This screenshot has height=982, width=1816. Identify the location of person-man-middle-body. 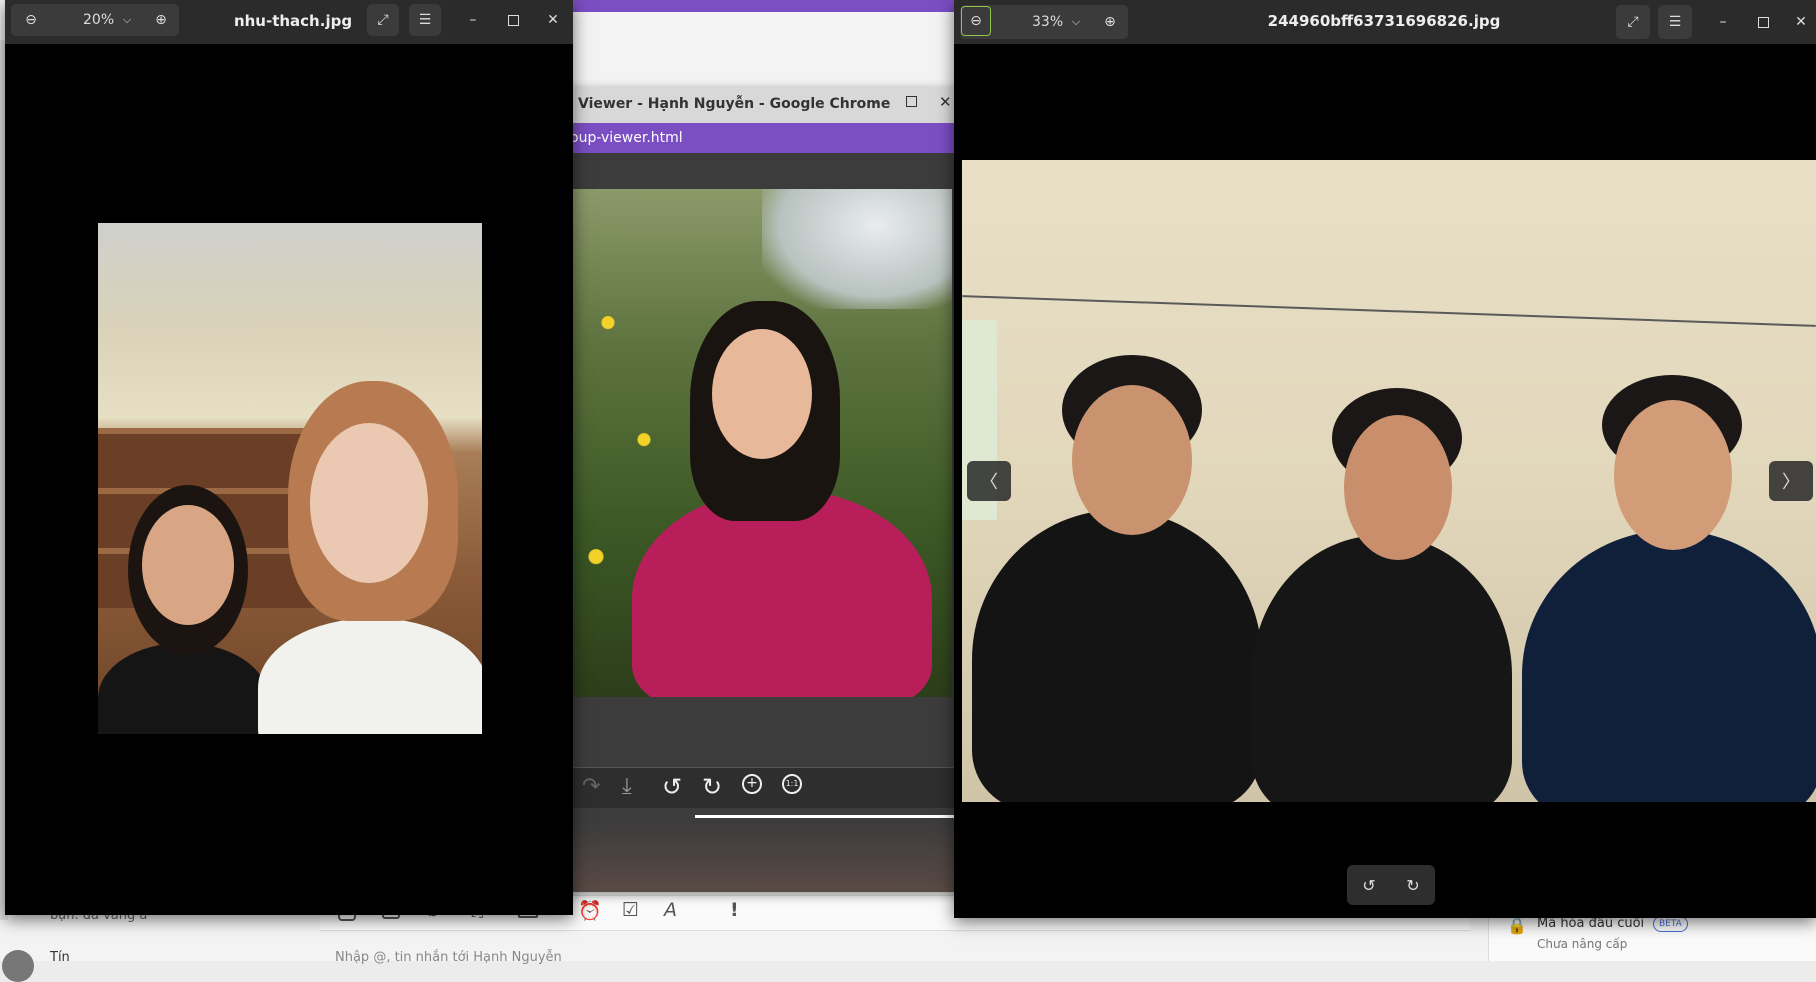
(1382, 668).